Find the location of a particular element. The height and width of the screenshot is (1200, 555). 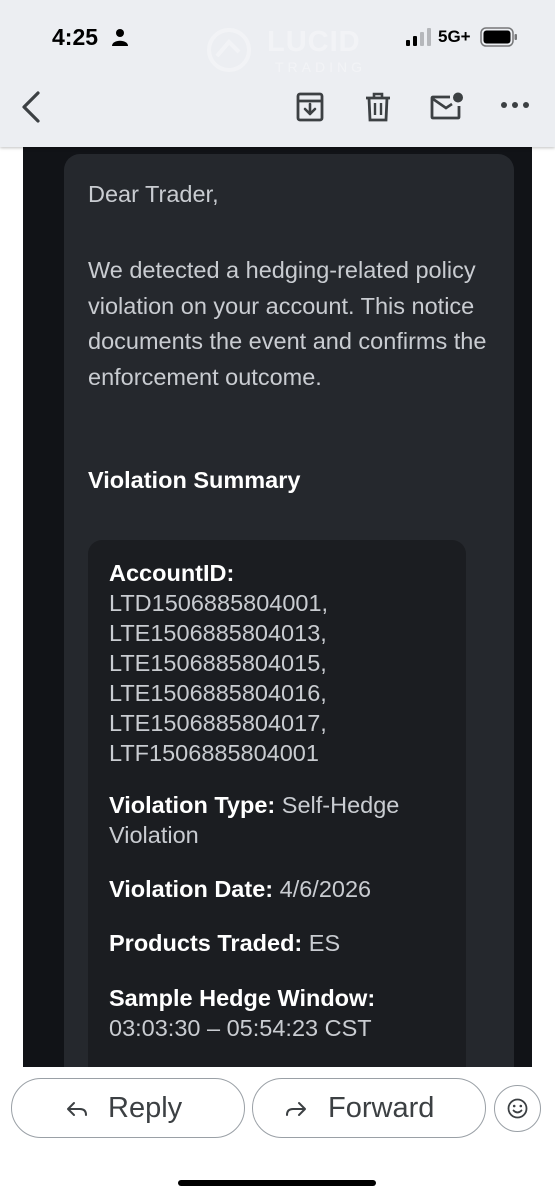

home-indicator is located at coordinates (277, 1183).